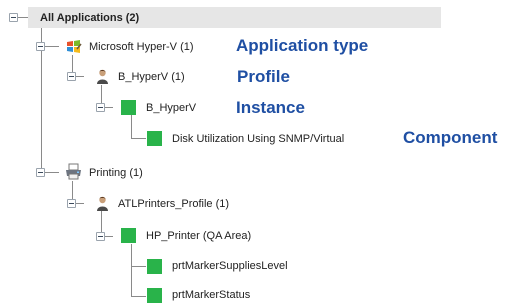 The image size is (521, 305). What do you see at coordinates (116, 173) in the screenshot?
I see `tree-node-app-printing: Printing (1)` at bounding box center [116, 173].